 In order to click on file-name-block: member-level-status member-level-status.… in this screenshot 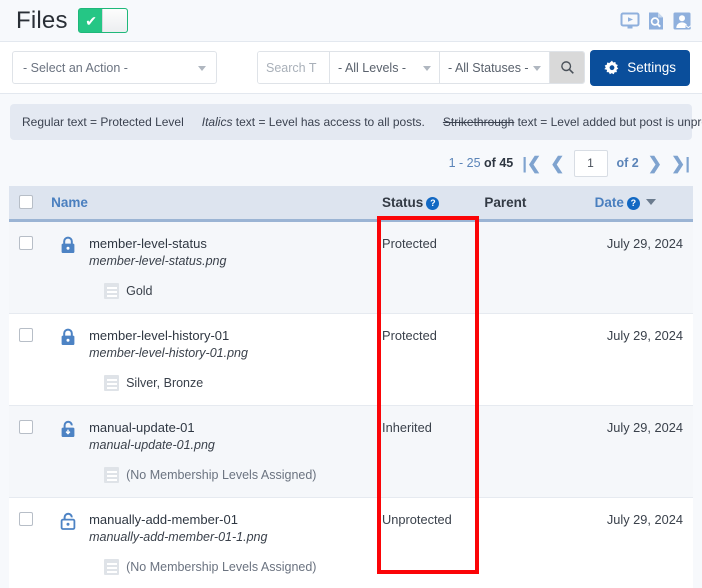, I will do `click(206, 267)`.